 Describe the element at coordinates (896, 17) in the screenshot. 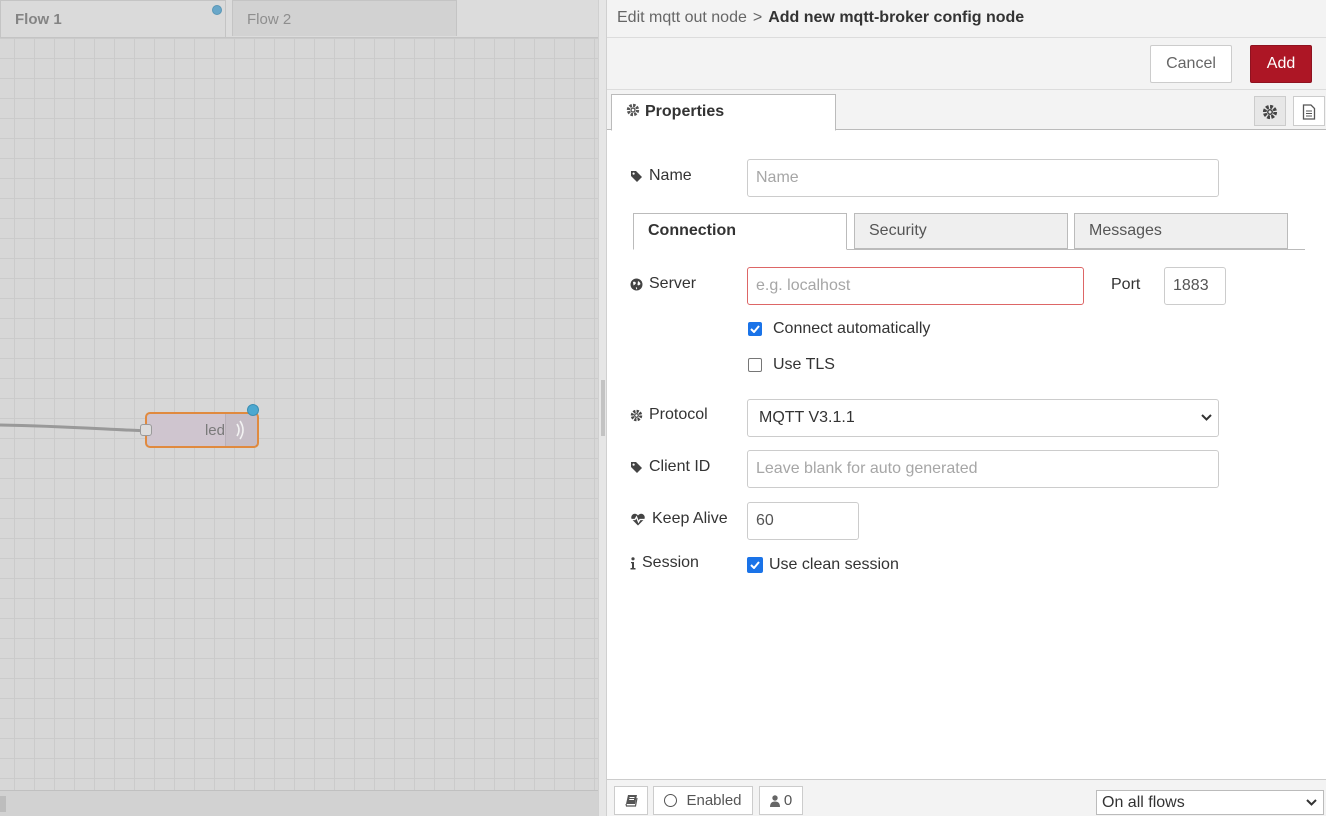

I see `tray-title: Add new mqtt-broker config node` at that location.